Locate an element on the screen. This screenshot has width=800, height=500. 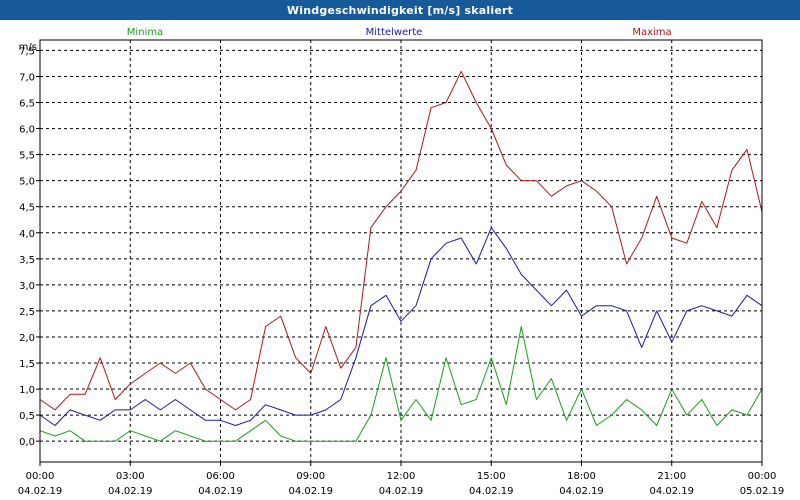
y-tick-label: 2,5 is located at coordinates (27, 312).